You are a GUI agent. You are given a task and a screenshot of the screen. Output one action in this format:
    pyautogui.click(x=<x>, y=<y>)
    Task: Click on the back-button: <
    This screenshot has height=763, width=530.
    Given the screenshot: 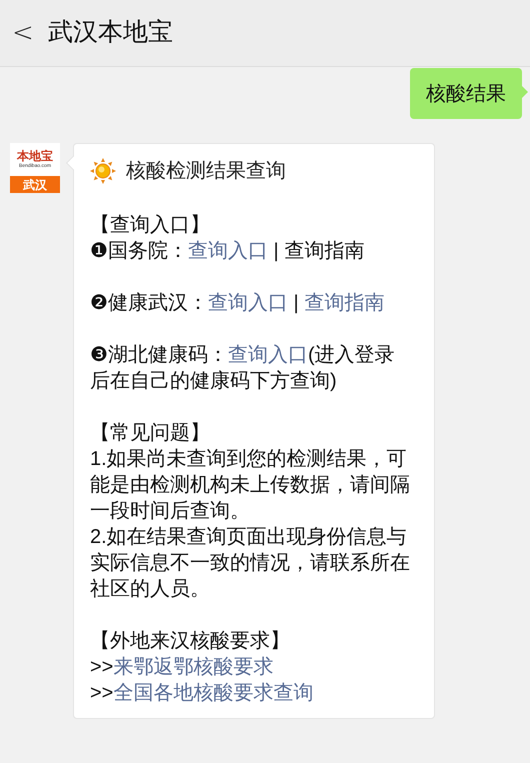 What is the action you would take?
    pyautogui.click(x=23, y=33)
    